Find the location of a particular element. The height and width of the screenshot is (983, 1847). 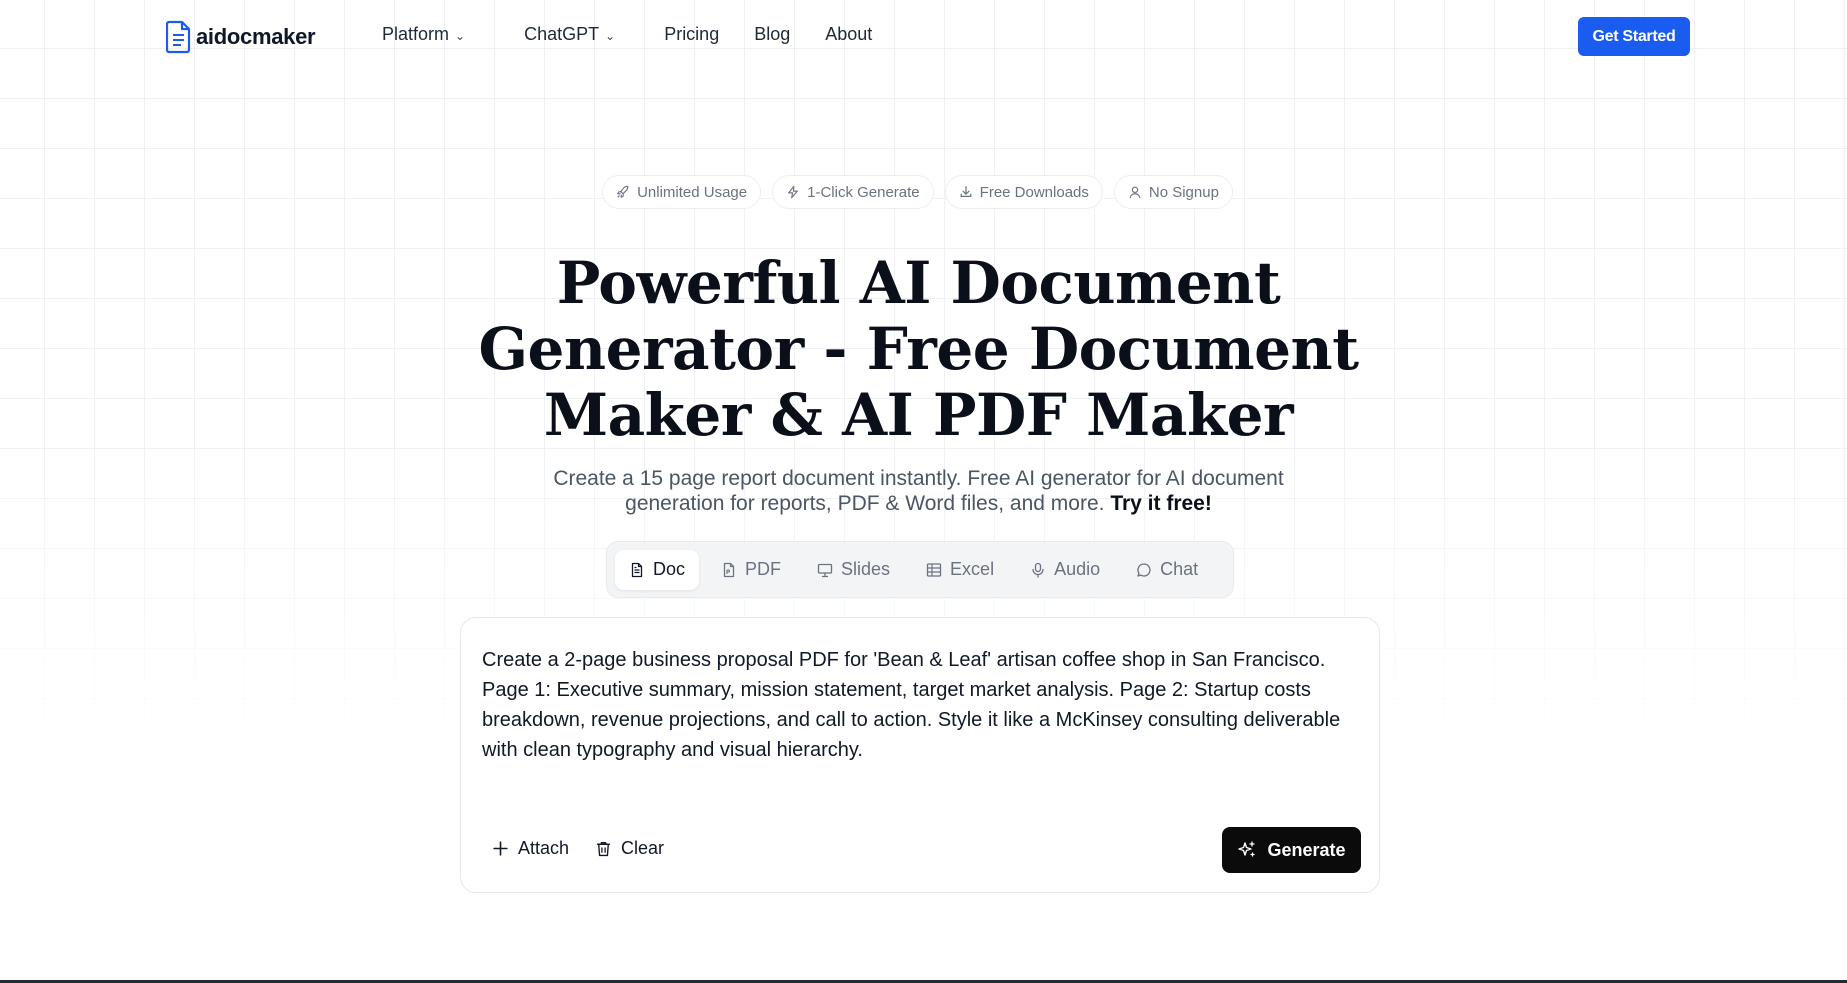

nav-blog-label: Blog is located at coordinates (772, 34).